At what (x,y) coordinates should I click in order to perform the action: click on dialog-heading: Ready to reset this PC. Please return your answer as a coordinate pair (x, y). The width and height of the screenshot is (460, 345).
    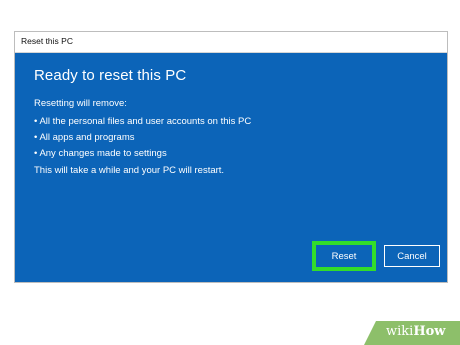
    Looking at the image, I should click on (110, 75).